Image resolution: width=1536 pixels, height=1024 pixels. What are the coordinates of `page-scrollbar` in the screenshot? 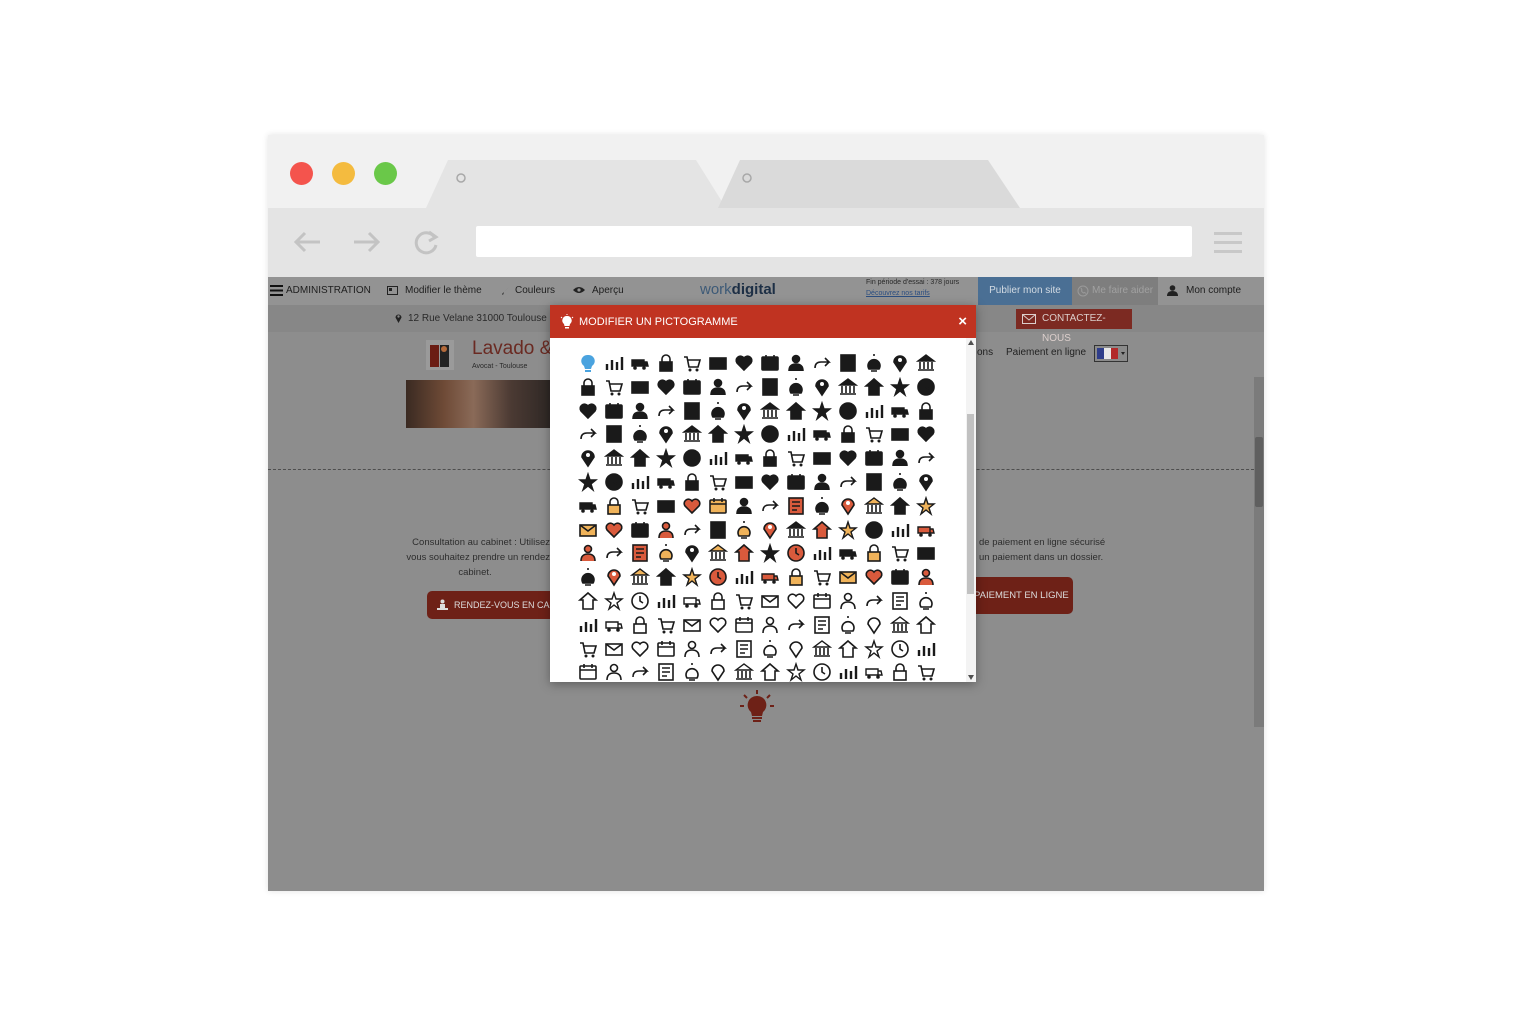 It's located at (1259, 552).